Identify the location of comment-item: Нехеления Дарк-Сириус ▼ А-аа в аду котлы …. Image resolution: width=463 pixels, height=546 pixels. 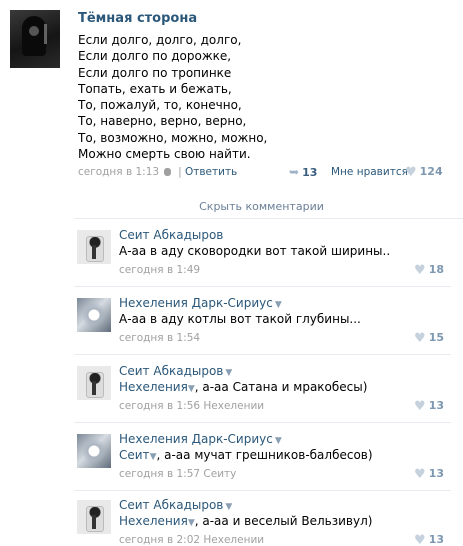
(231, 321).